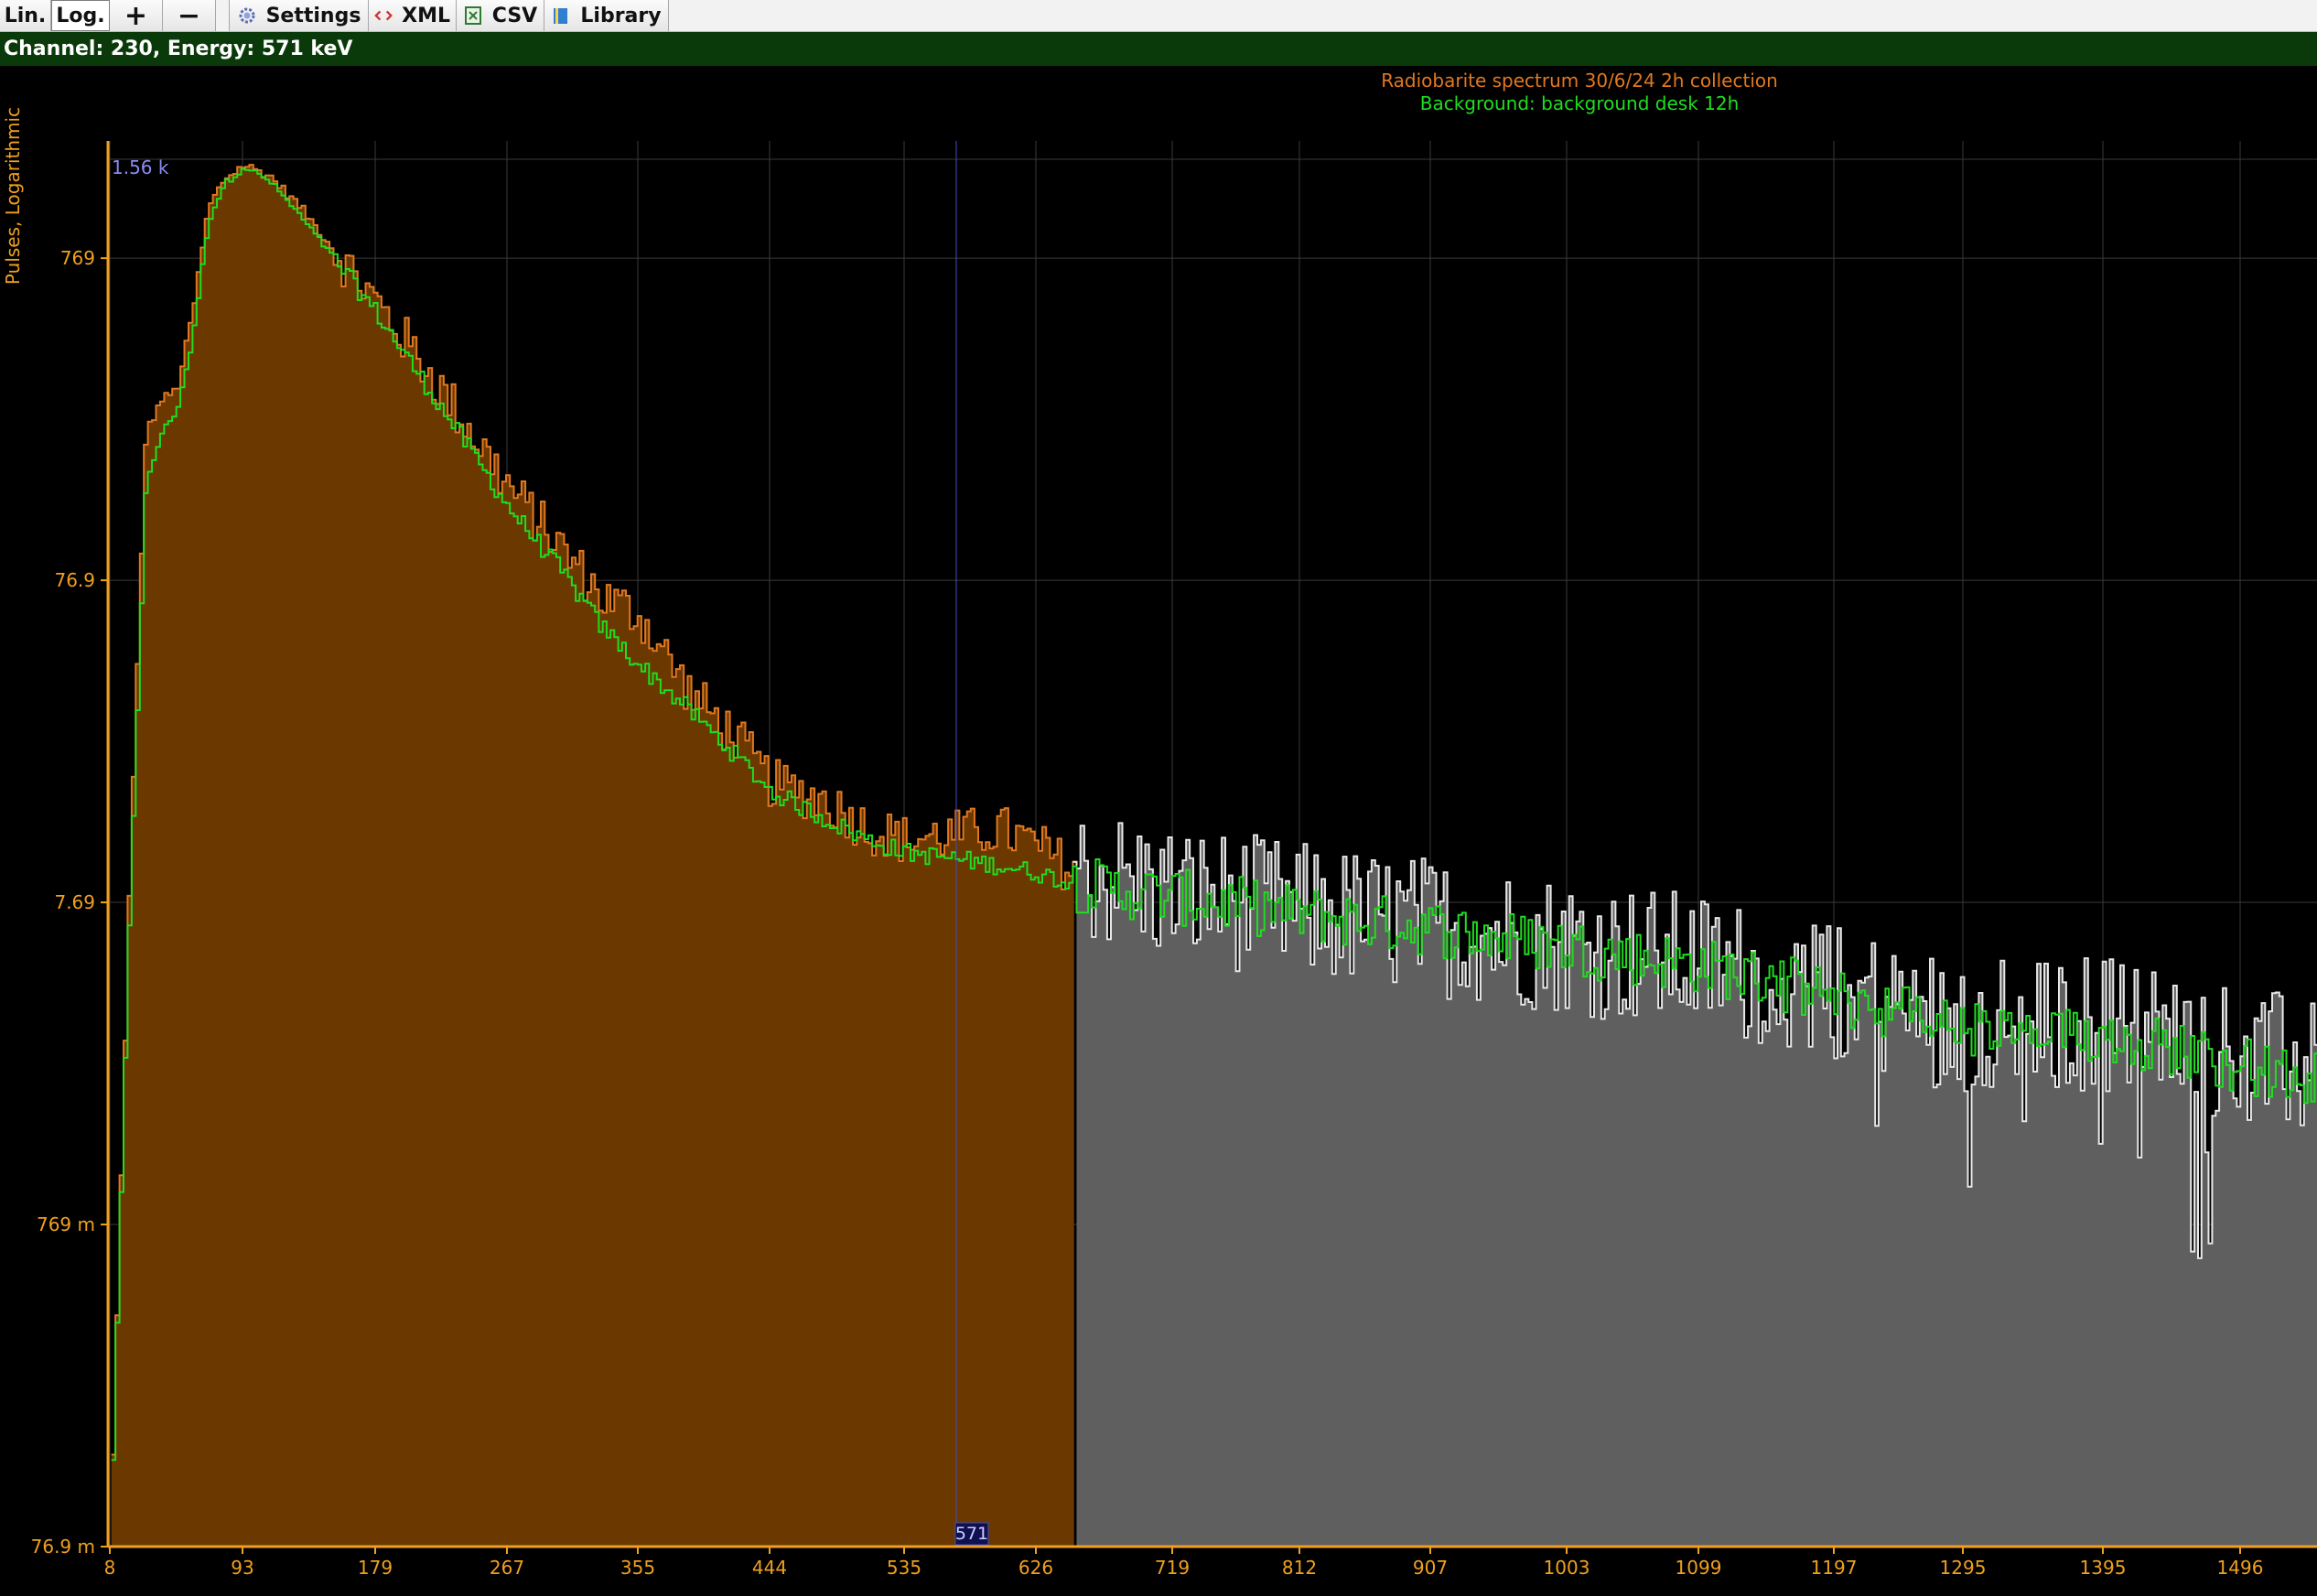 Image resolution: width=2317 pixels, height=1596 pixels. I want to click on y-tick-label: 76.9, so click(74, 580).